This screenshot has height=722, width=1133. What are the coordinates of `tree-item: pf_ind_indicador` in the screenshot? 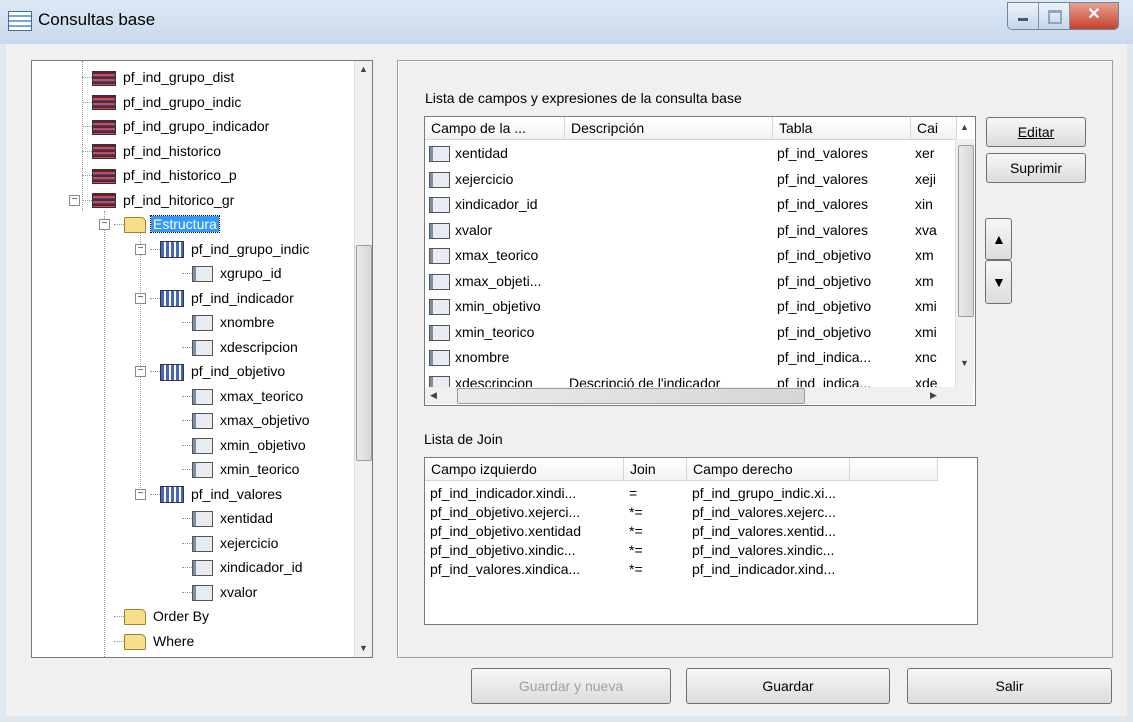 It's located at (228, 298).